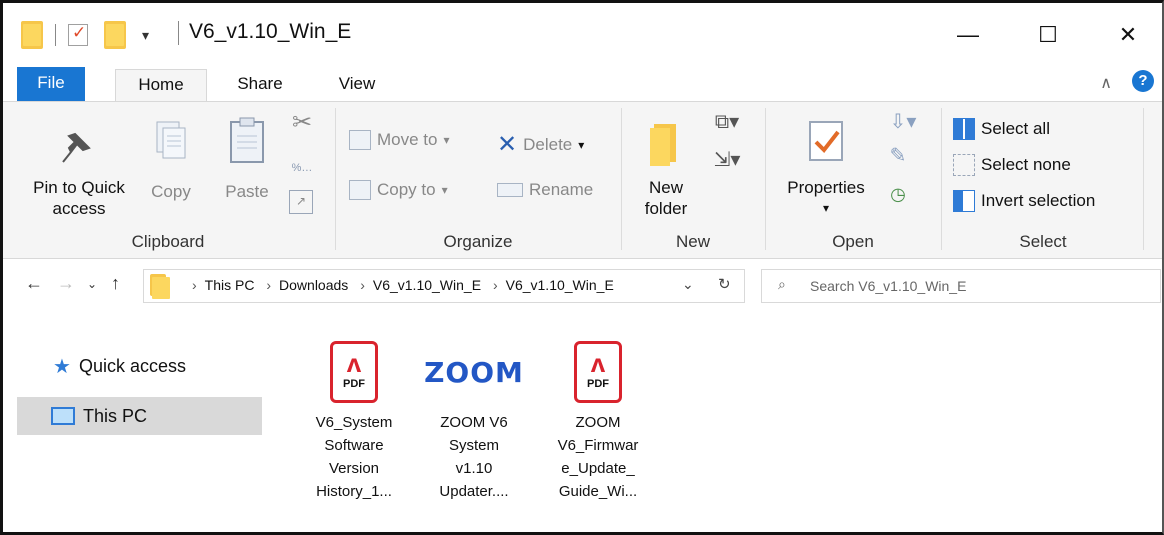 This screenshot has width=1164, height=535. I want to click on select-none-button: Select none, so click(1012, 165).